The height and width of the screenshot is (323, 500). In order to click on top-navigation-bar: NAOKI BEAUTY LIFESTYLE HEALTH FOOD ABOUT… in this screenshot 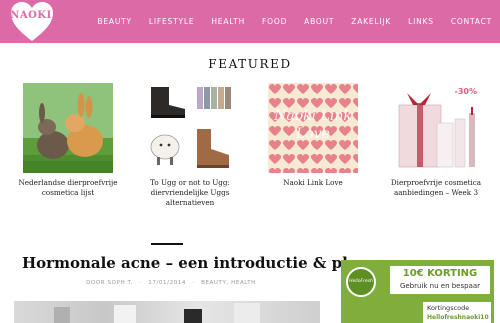, I will do `click(250, 21)`.